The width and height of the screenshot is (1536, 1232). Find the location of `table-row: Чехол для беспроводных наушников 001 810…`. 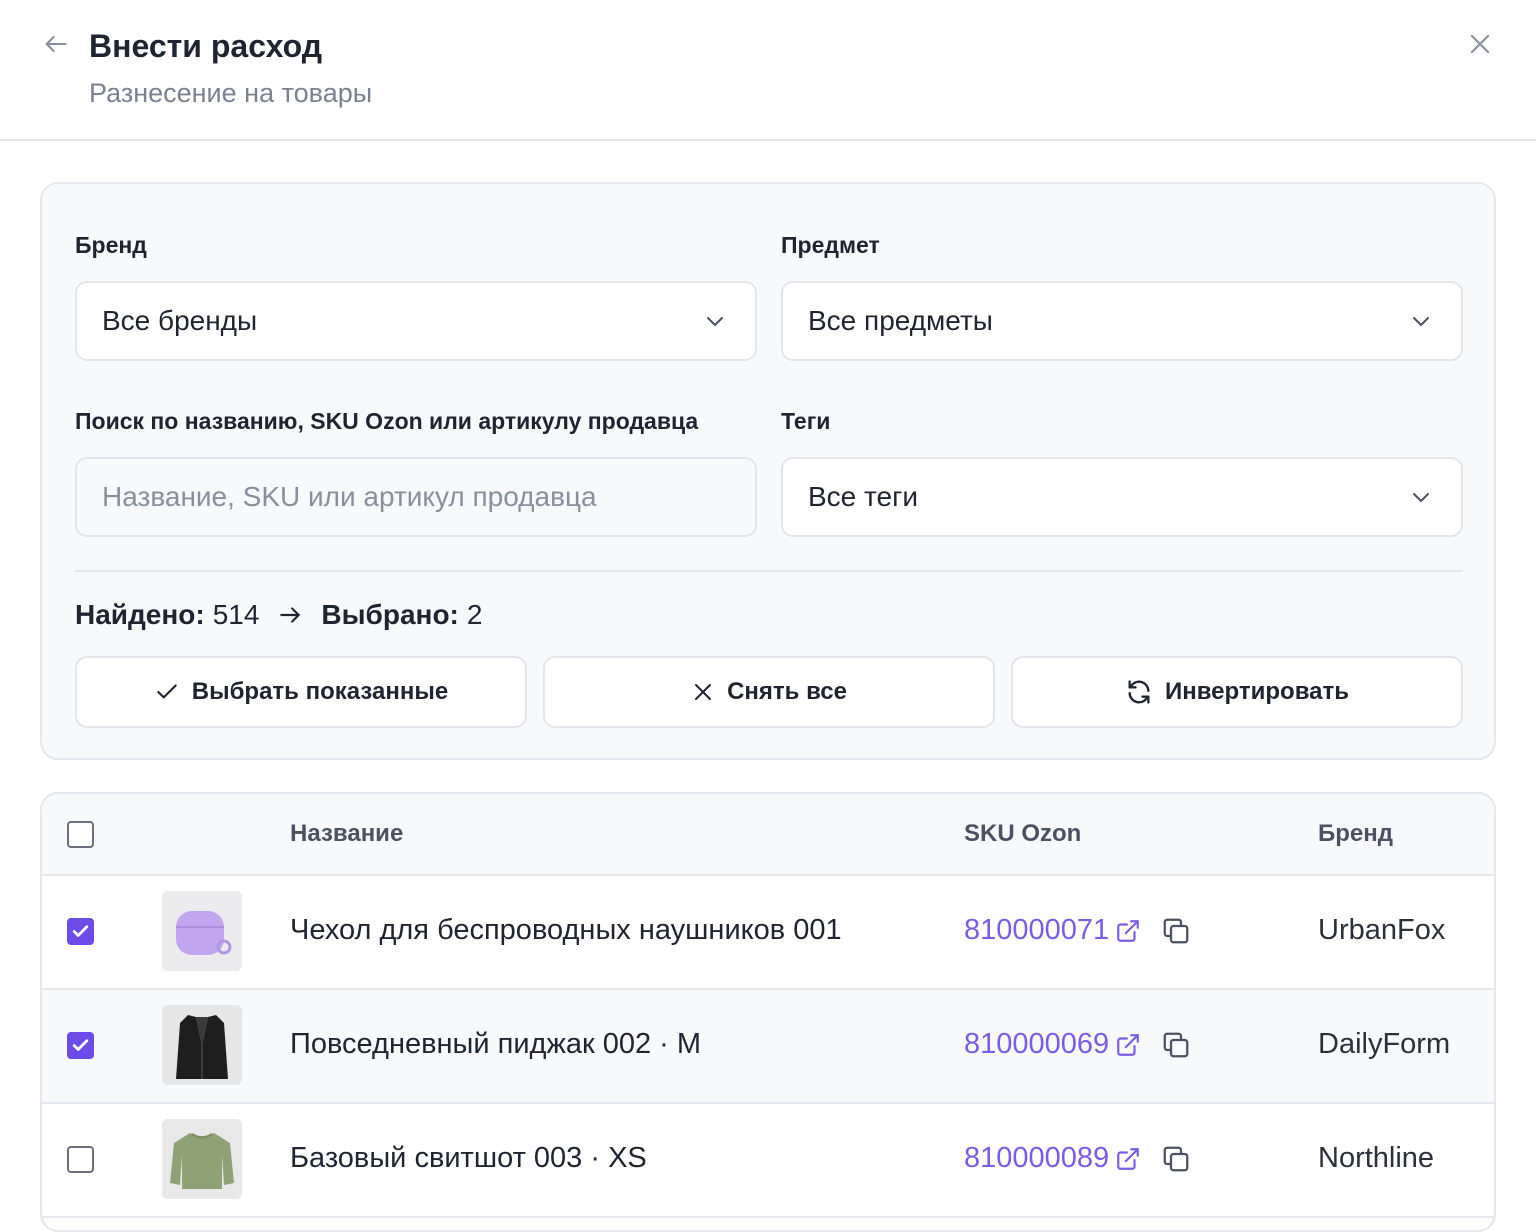

table-row: Чехол для беспроводных наушников 001 810… is located at coordinates (768, 933).